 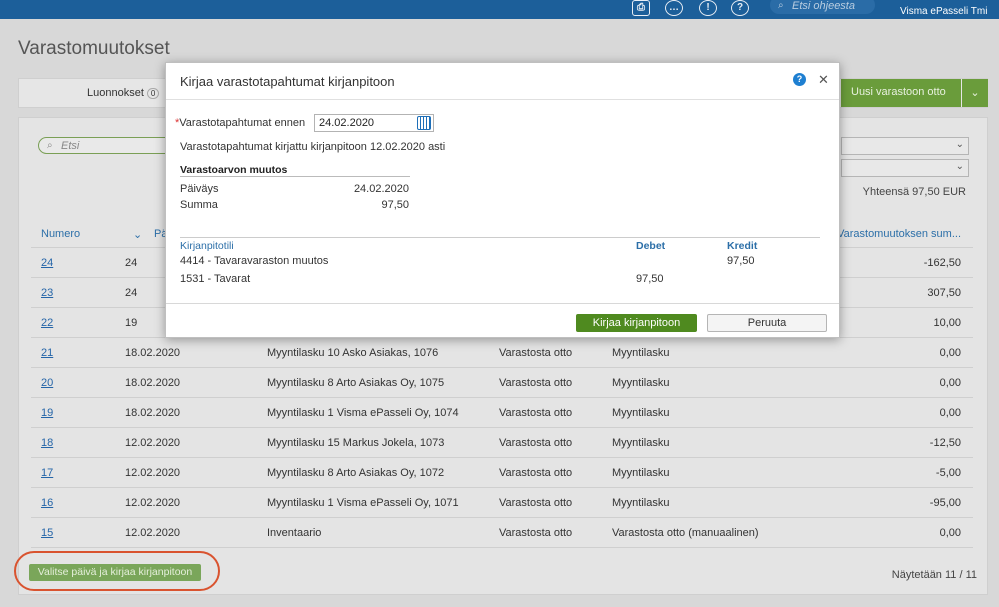 I want to click on entry-account: 1531 - Tavarat, so click(x=215, y=279).